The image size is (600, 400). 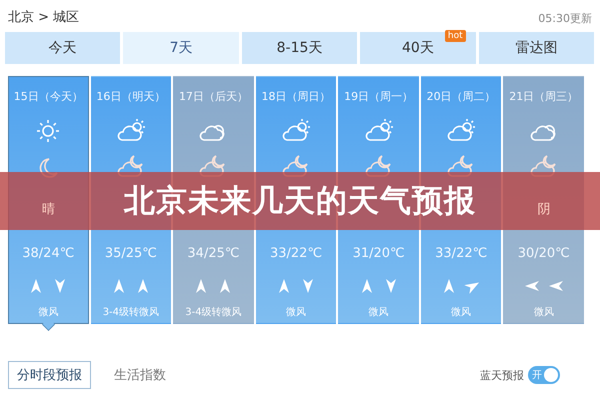 What do you see at coordinates (181, 48) in the screenshot?
I see `tab: 7天` at bounding box center [181, 48].